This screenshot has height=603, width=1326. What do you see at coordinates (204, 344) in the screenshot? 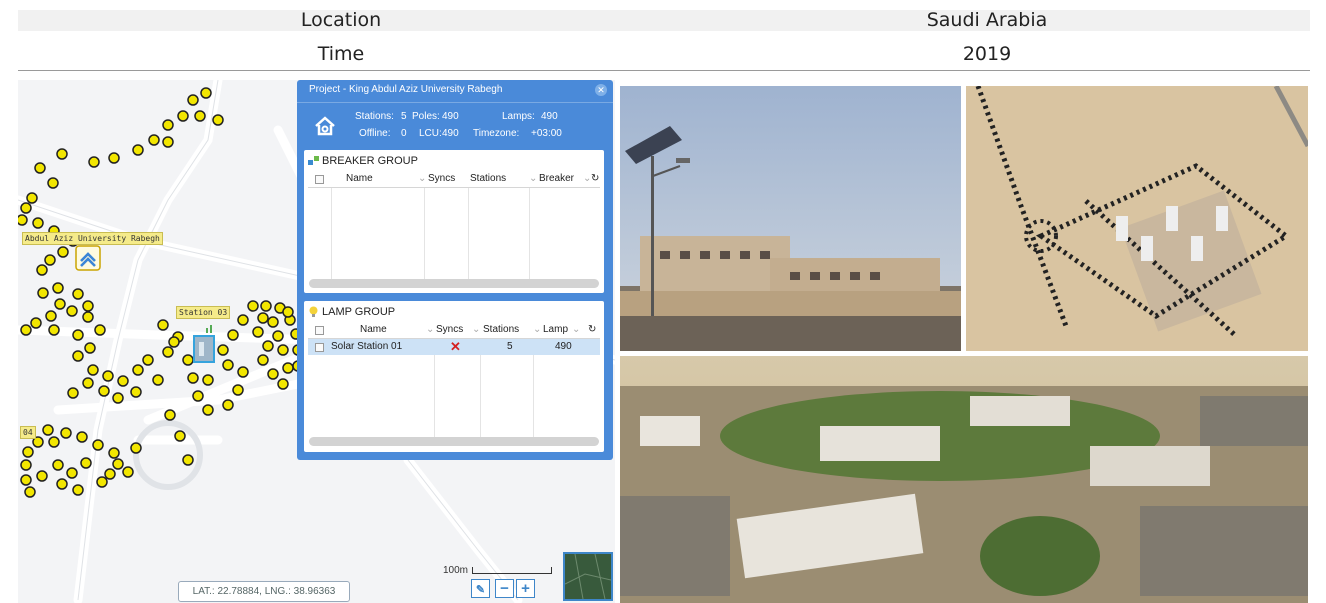
I see `station-icon` at bounding box center [204, 344].